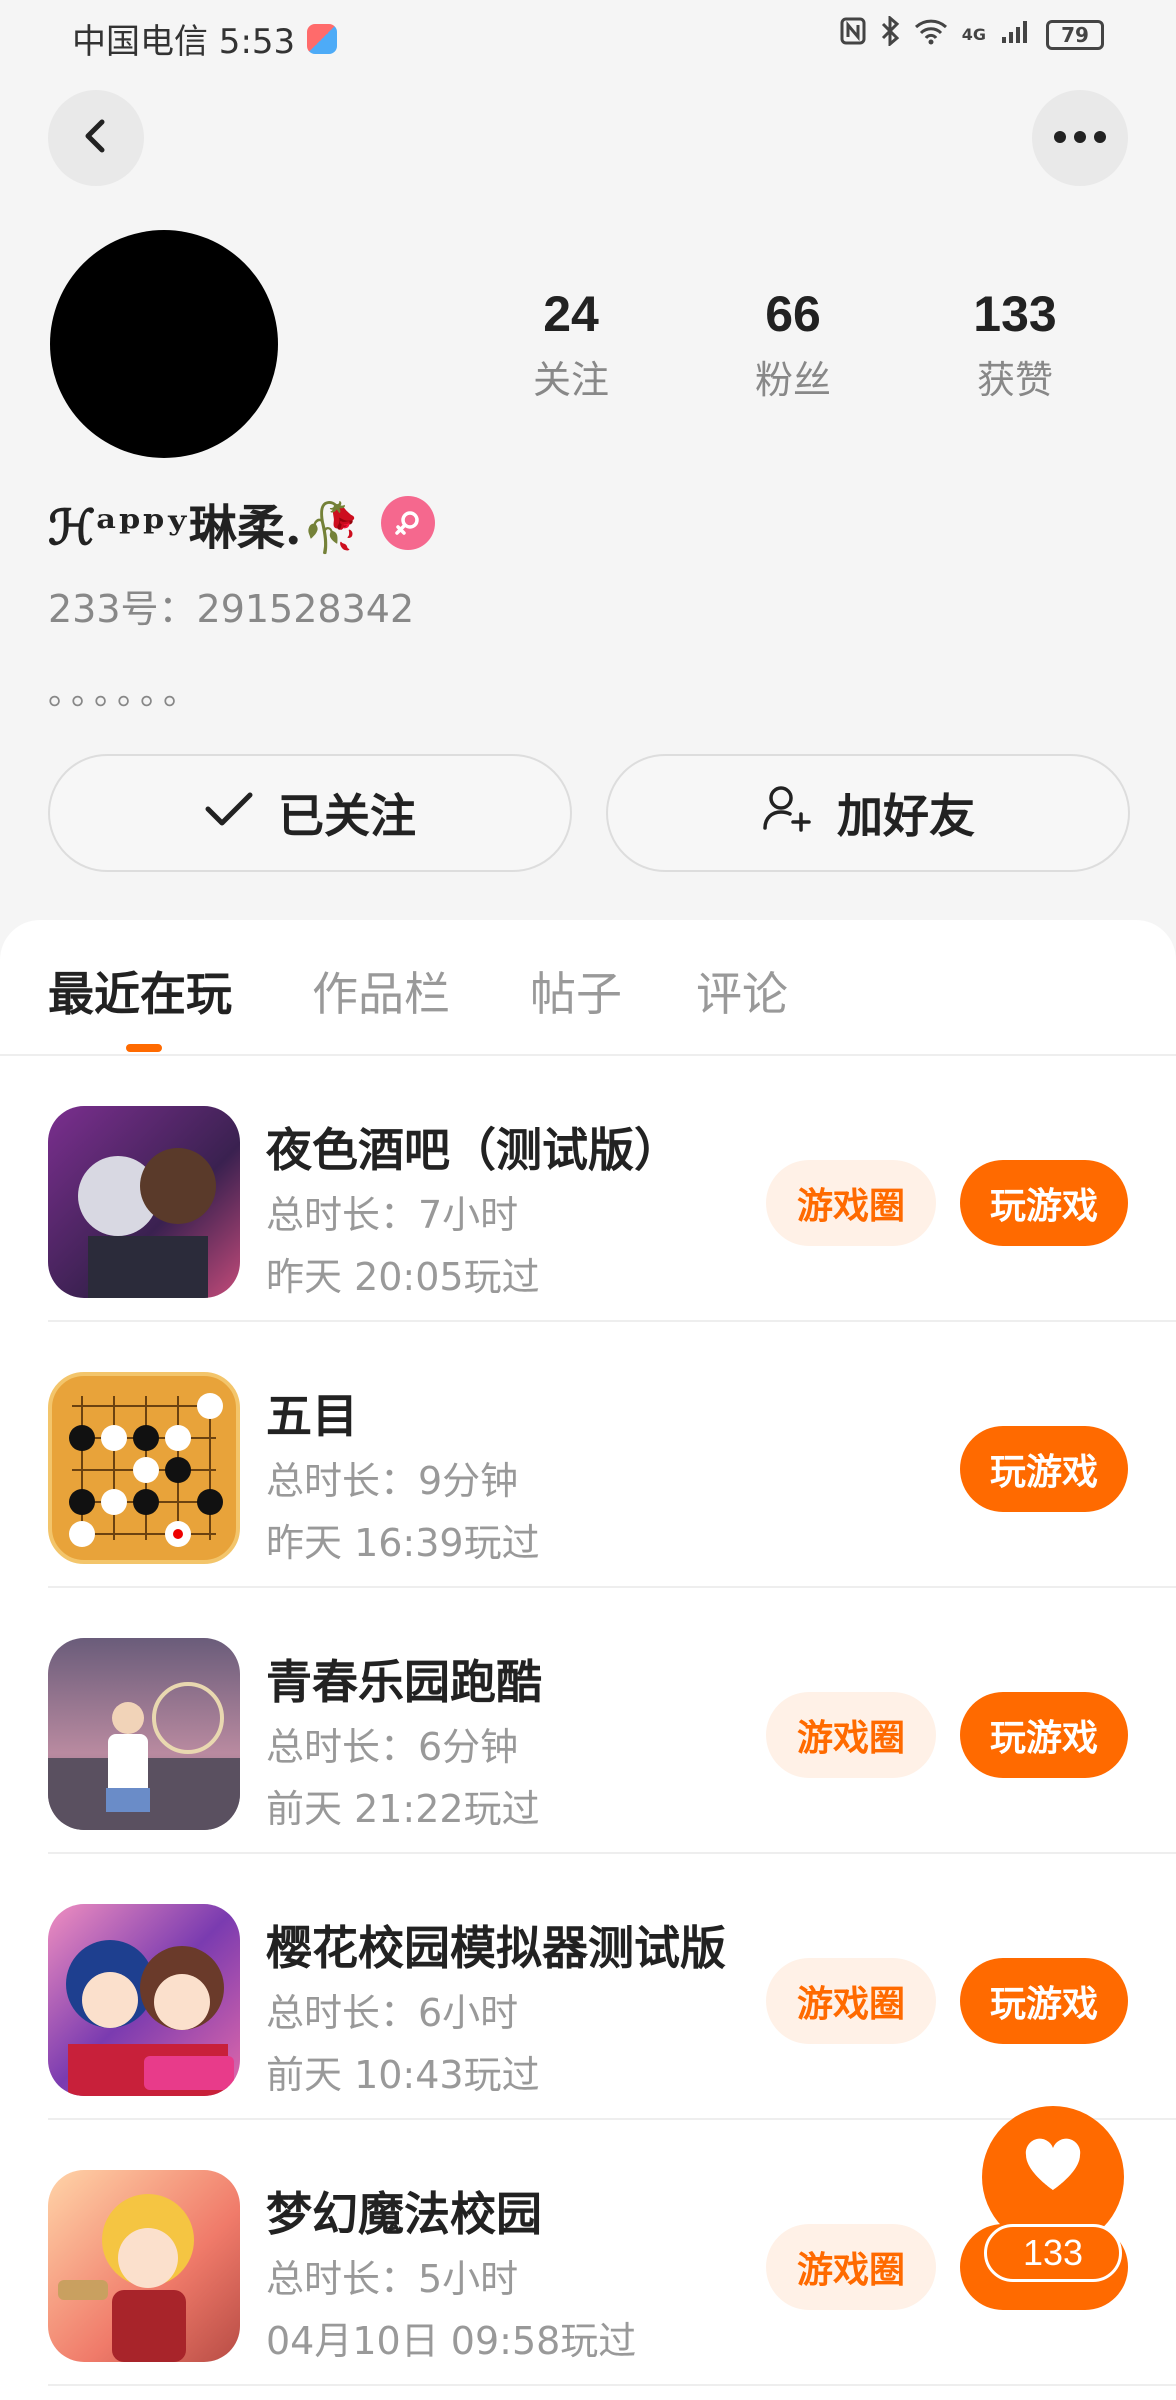  I want to click on check-icon, so click(229, 813).